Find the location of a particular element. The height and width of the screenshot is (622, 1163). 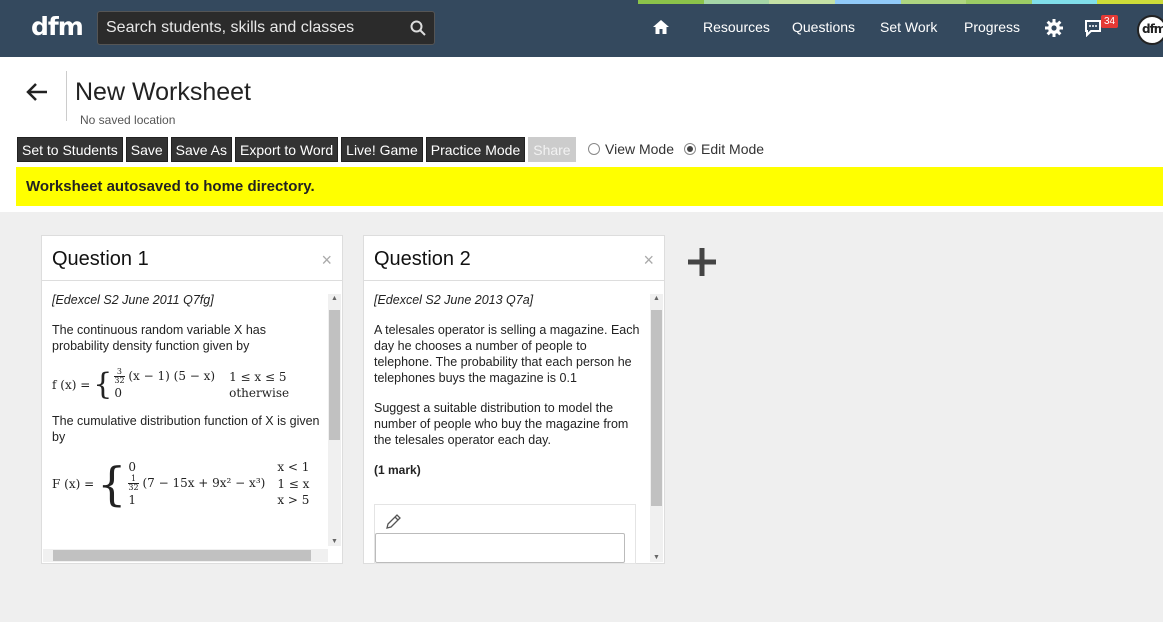

view-mode-option: View Mode is located at coordinates (631, 149).